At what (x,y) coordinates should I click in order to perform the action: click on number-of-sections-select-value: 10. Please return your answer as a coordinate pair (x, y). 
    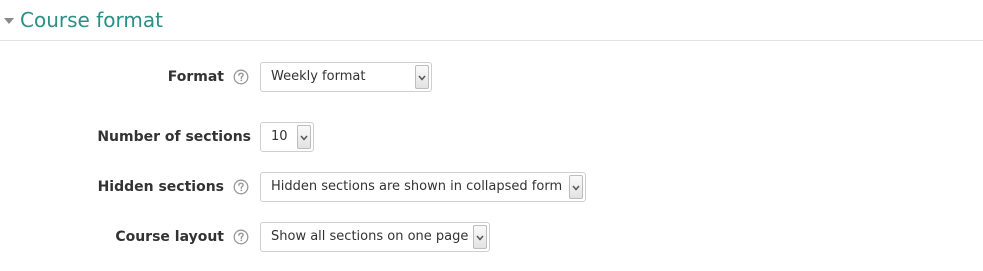
    Looking at the image, I should click on (279, 136).